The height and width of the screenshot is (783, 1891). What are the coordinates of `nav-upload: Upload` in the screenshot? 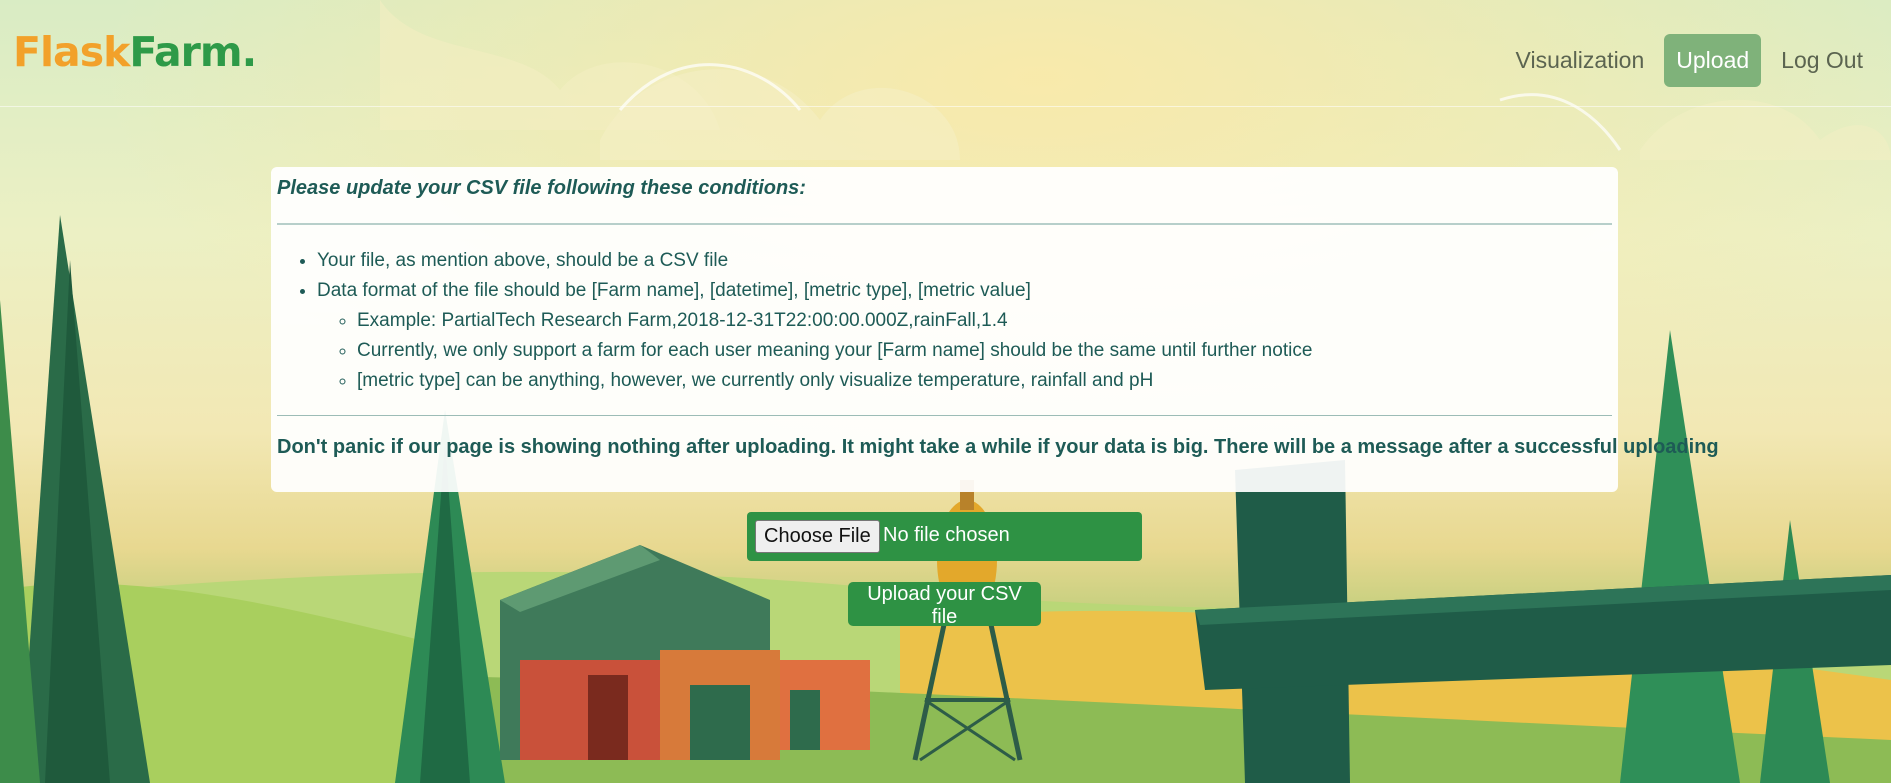 It's located at (1713, 60).